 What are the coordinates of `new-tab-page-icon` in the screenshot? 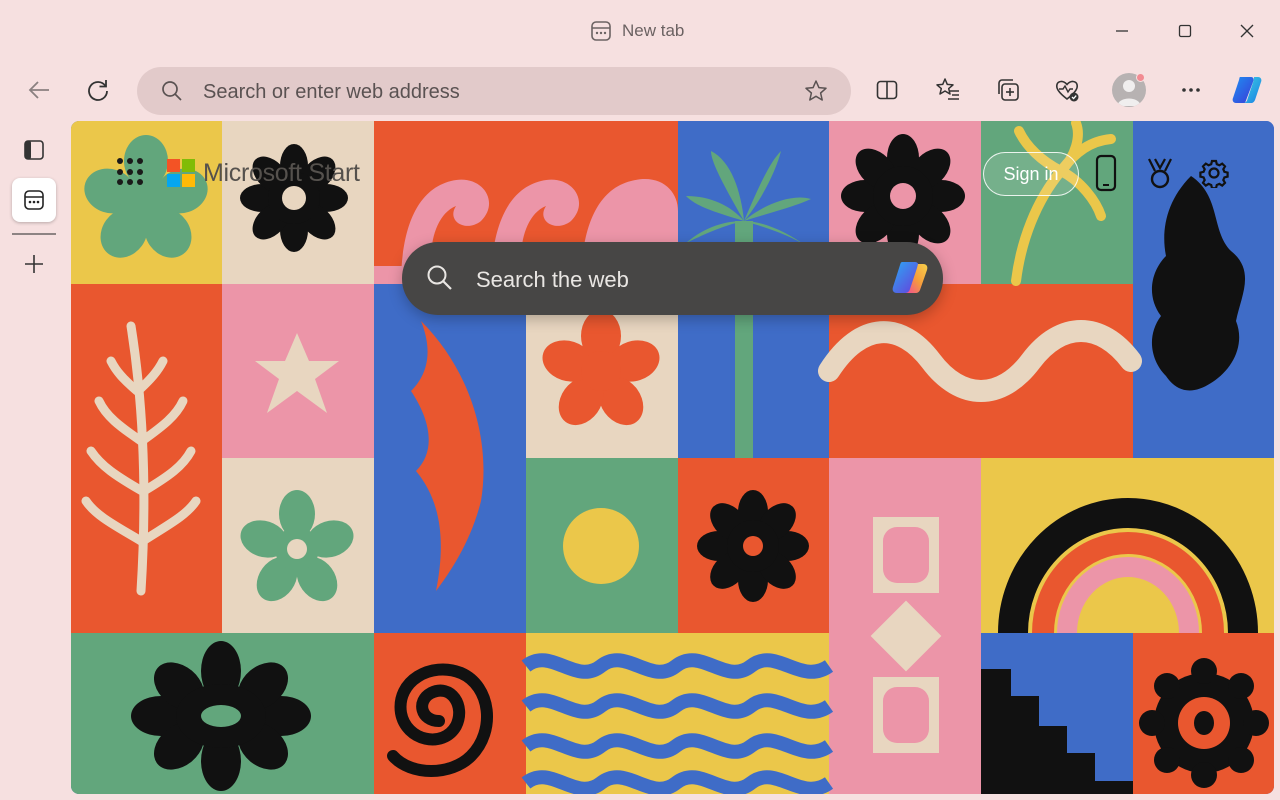 It's located at (601, 31).